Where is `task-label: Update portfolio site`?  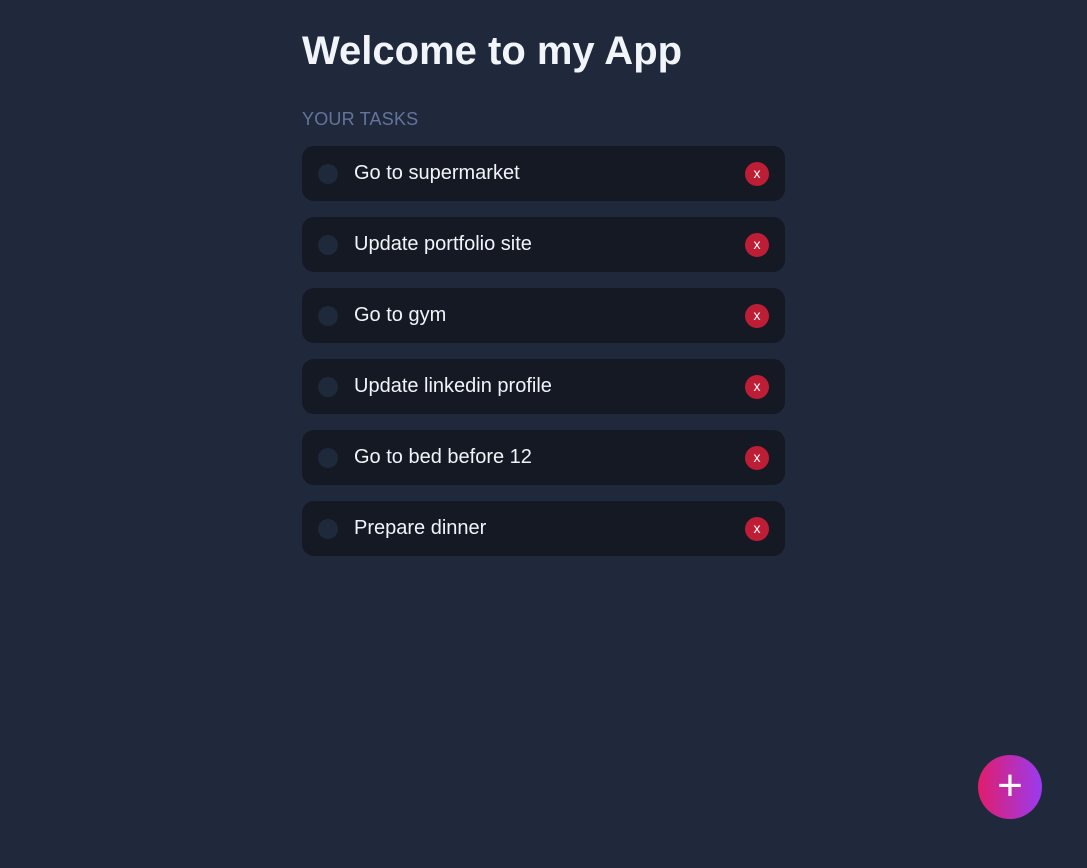 task-label: Update portfolio site is located at coordinates (443, 244).